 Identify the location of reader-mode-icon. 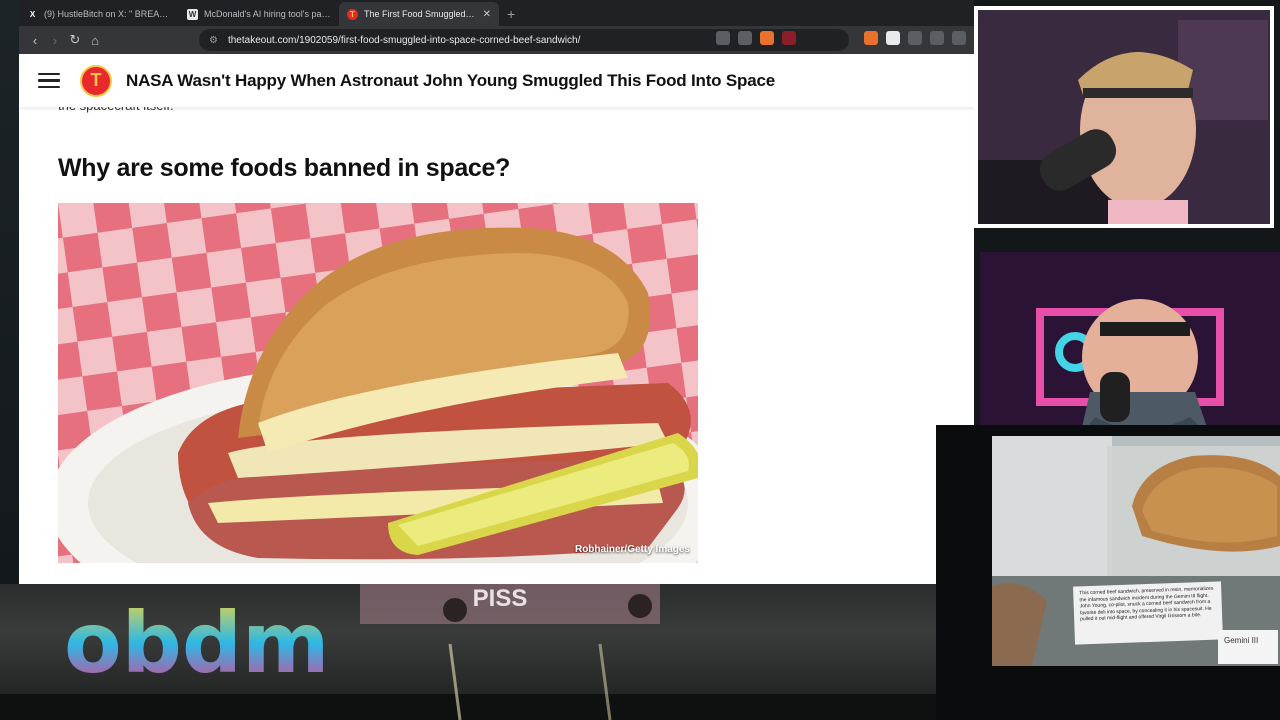
(723, 38).